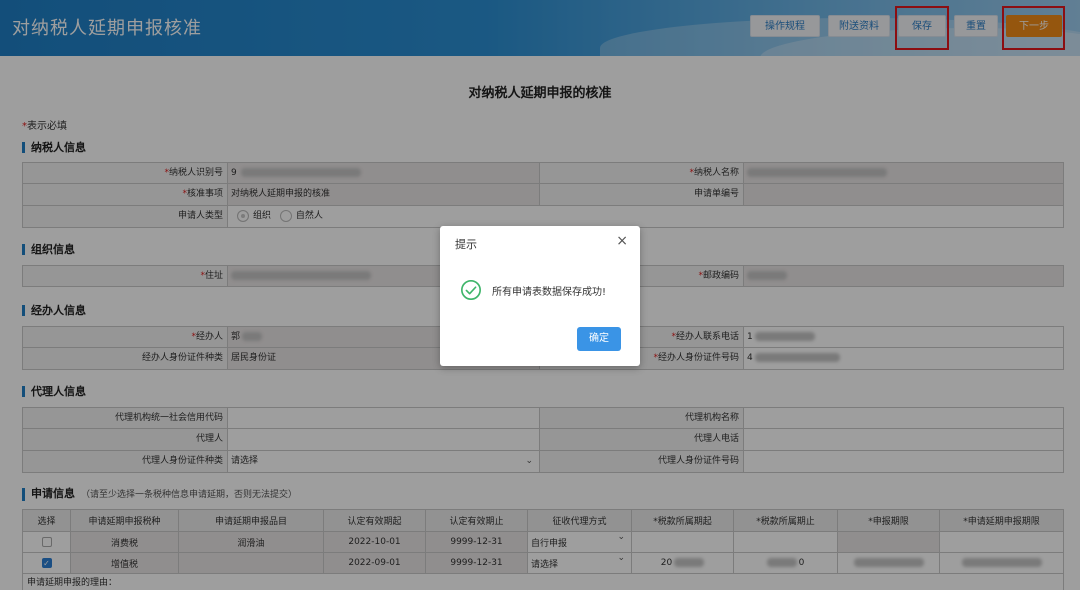  I want to click on close-icon: ×, so click(622, 241).